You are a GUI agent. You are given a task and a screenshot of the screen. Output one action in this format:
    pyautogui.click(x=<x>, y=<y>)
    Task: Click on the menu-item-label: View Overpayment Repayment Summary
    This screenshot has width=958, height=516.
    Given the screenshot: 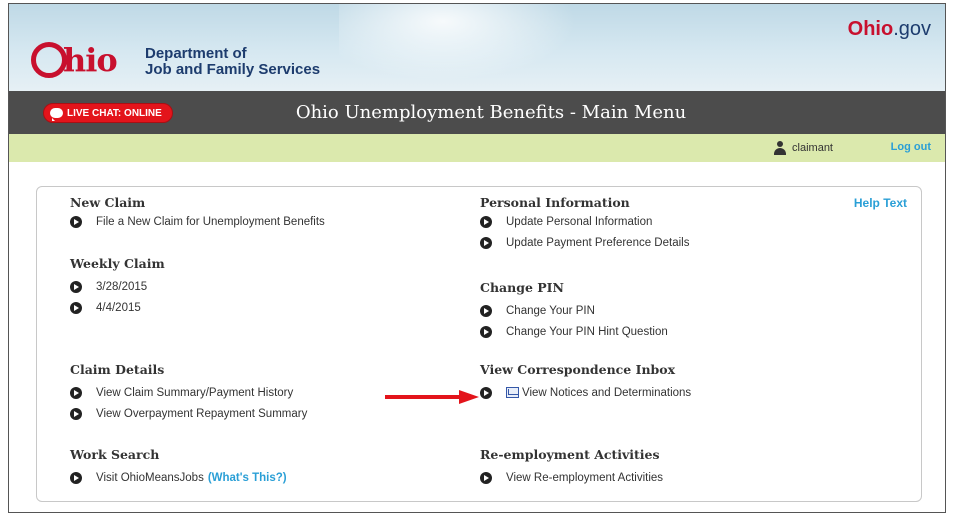 What is the action you would take?
    pyautogui.click(x=202, y=413)
    